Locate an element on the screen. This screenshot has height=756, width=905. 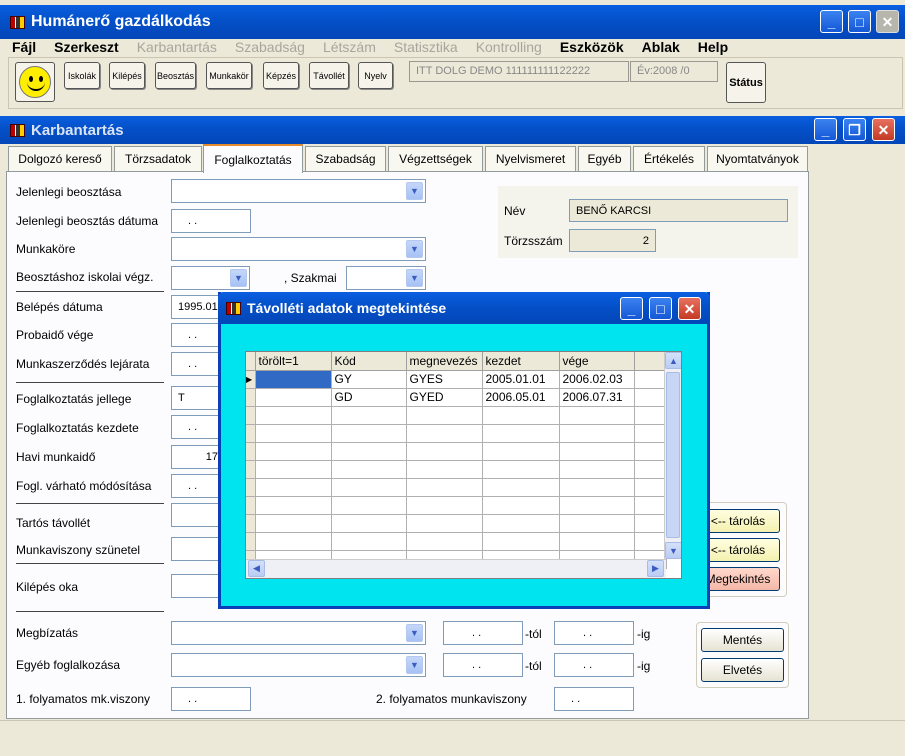
scroll-left-icon: ◀ is located at coordinates (256, 568).